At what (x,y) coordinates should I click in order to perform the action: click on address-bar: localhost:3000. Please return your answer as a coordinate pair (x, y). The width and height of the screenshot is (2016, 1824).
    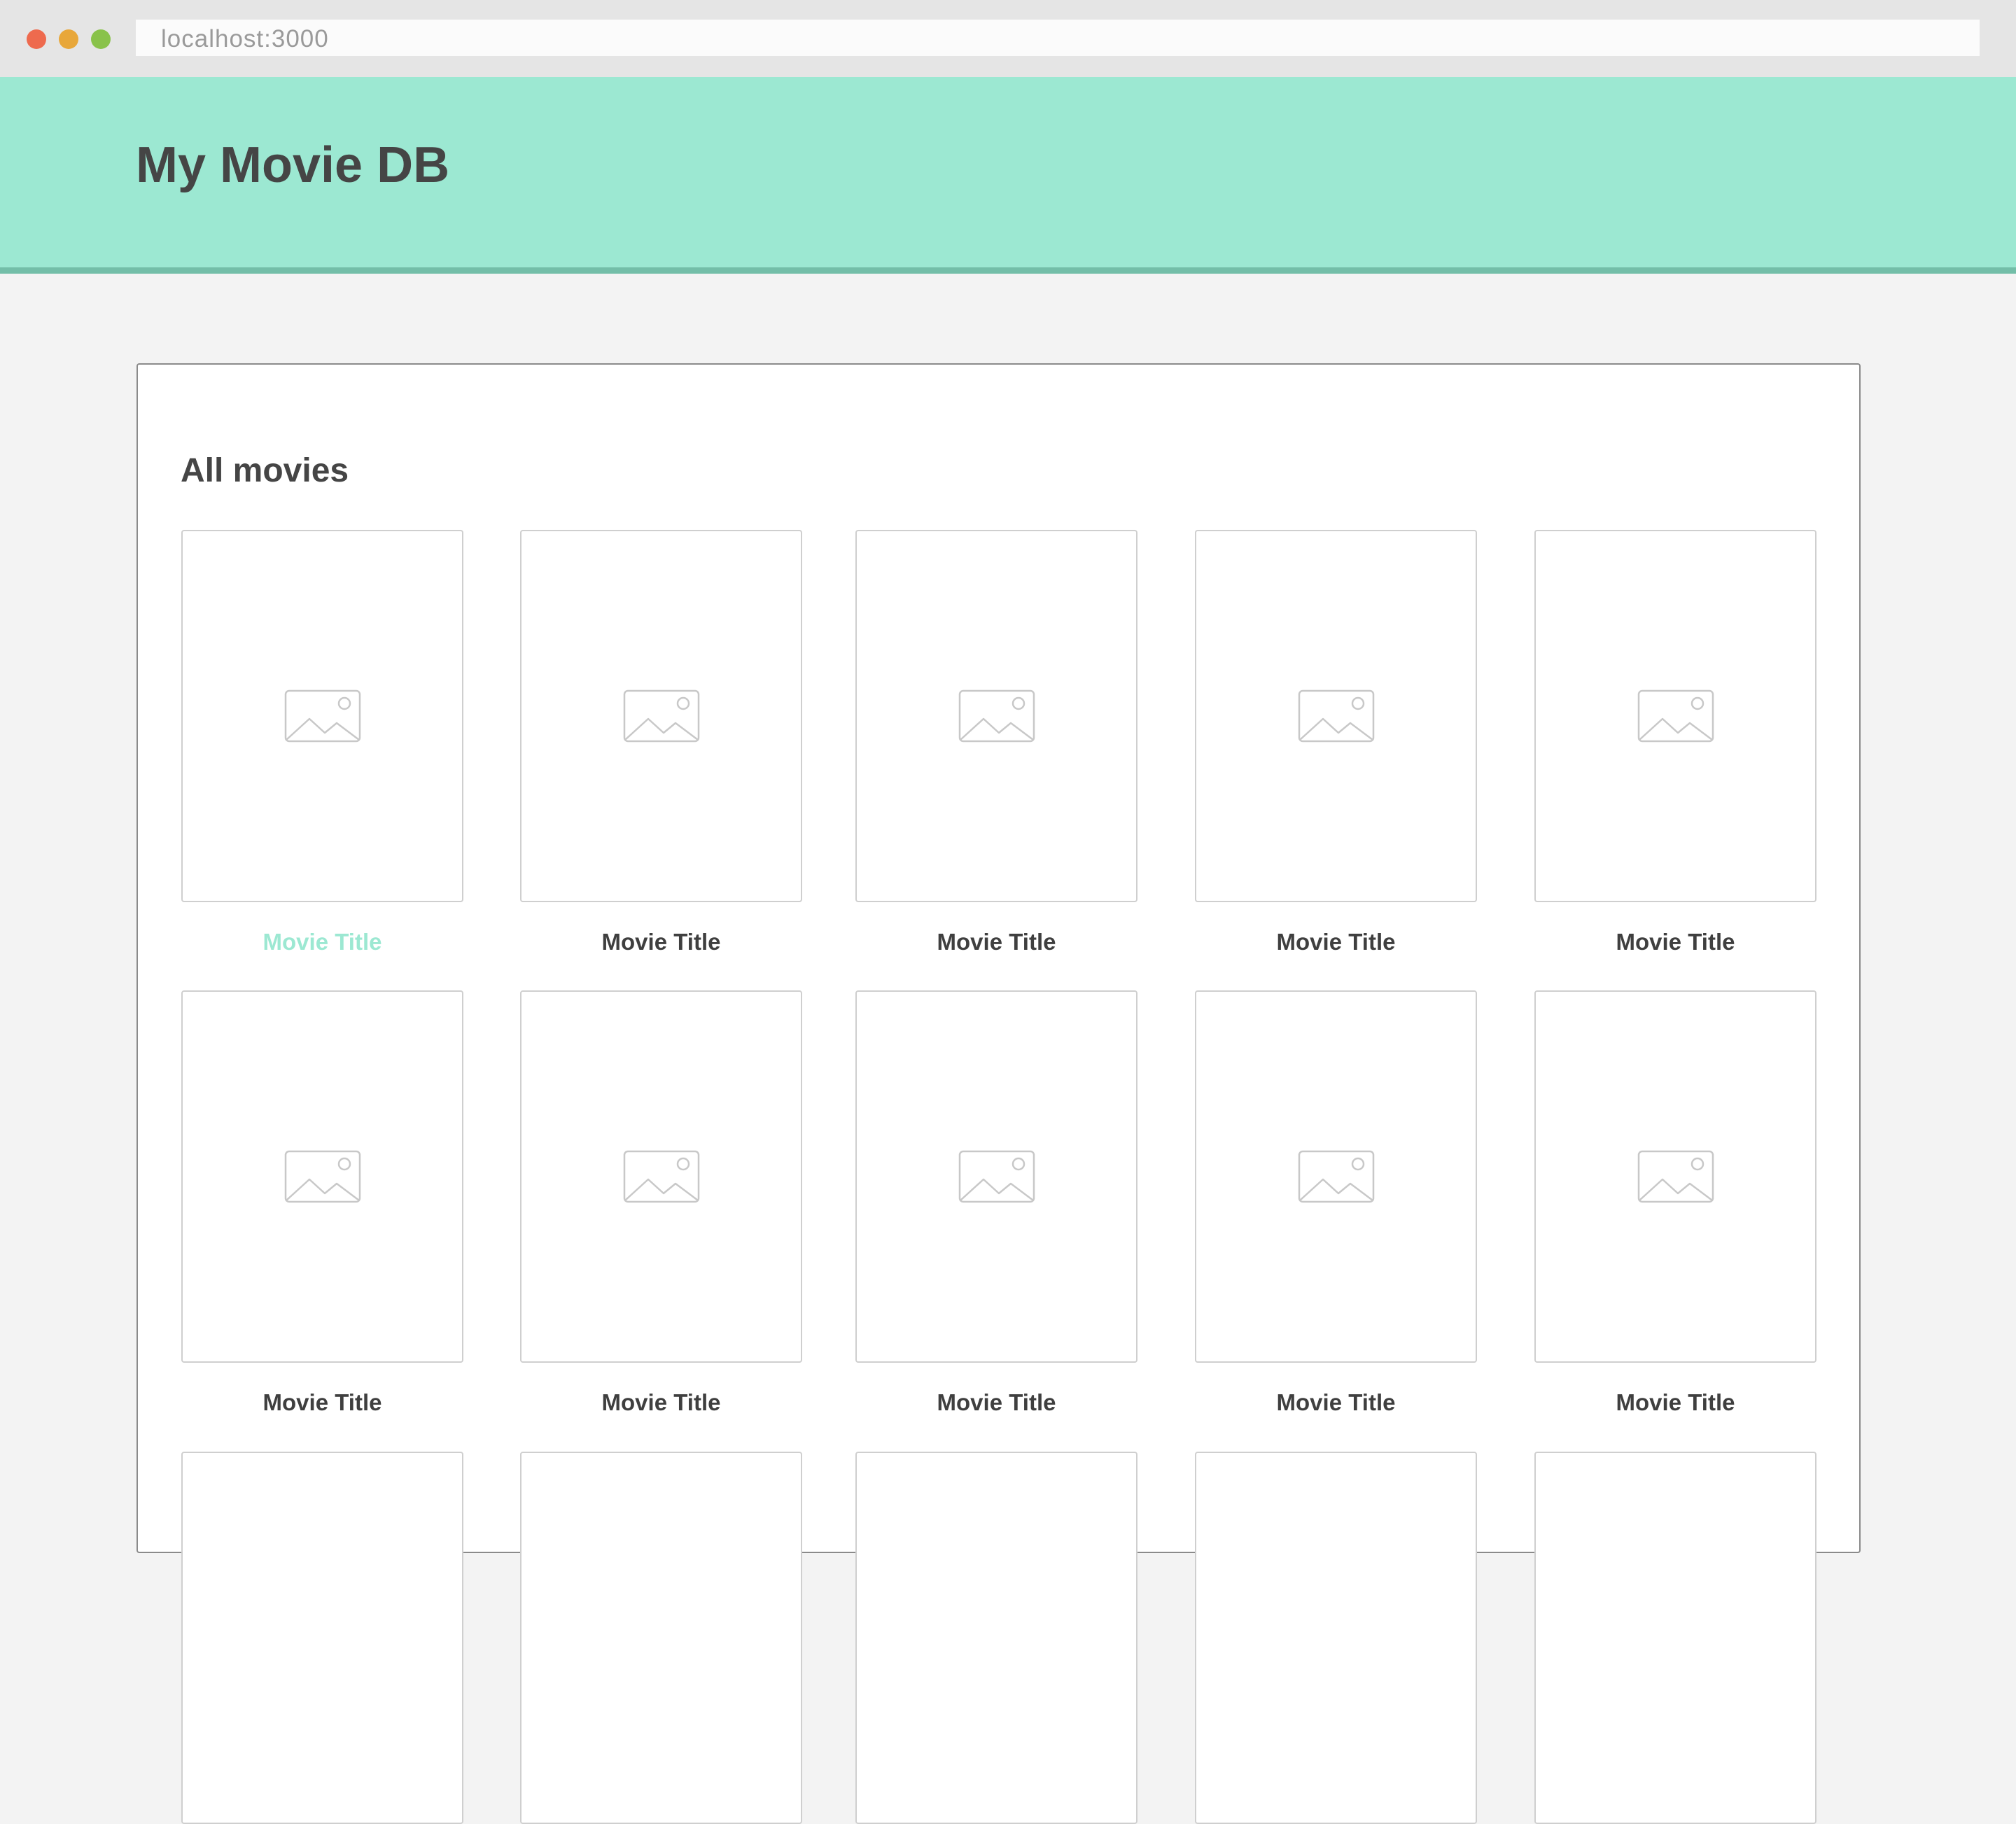
    Looking at the image, I should click on (1058, 38).